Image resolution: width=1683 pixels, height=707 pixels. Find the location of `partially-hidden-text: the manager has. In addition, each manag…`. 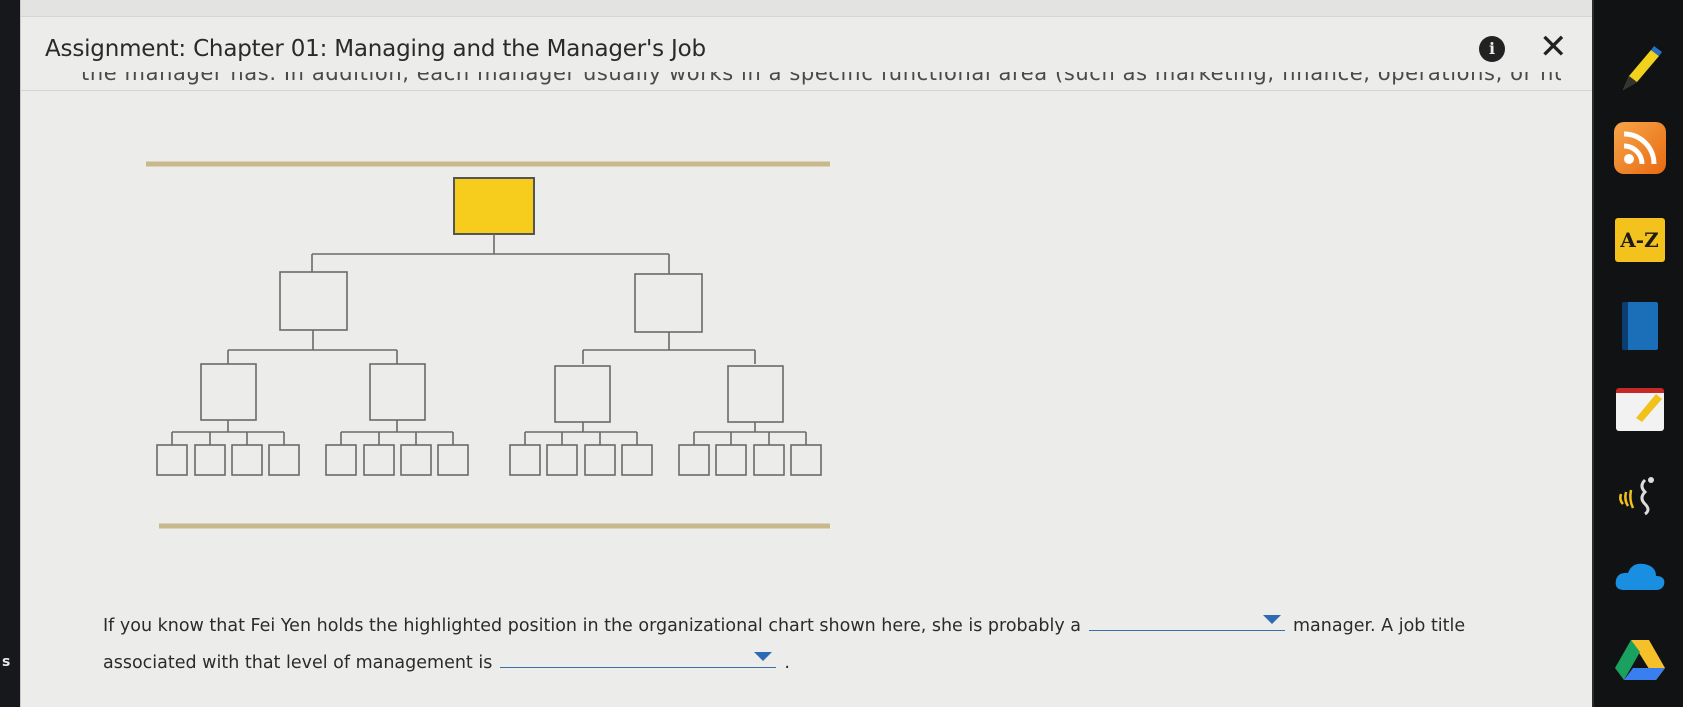

partially-hidden-text: the manager has. In addition, each manag… is located at coordinates (821, 80).